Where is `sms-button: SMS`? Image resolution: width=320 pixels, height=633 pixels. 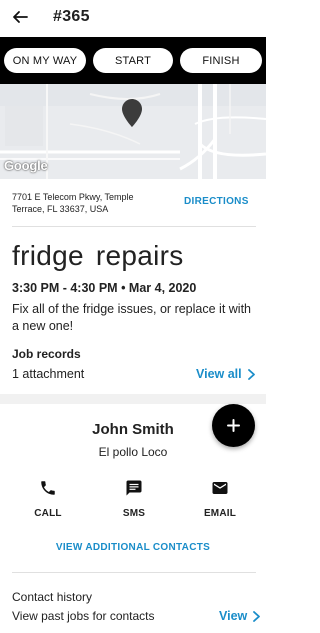
sms-button: SMS is located at coordinates (134, 501).